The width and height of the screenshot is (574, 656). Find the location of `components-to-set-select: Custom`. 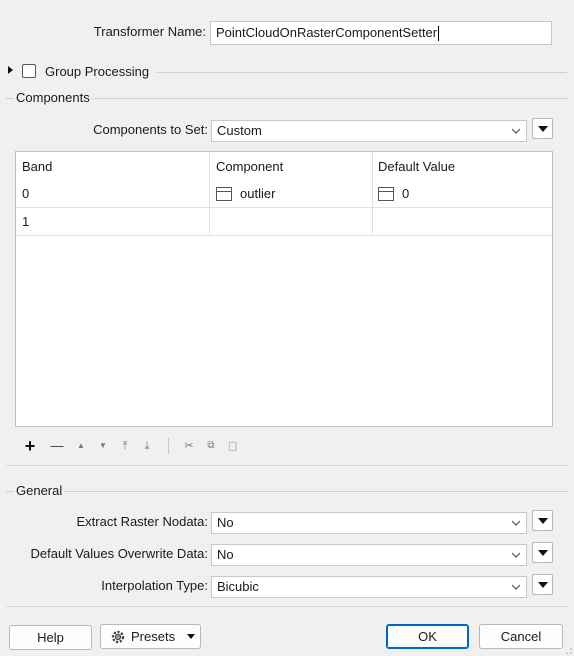

components-to-set-select: Custom is located at coordinates (369, 131).